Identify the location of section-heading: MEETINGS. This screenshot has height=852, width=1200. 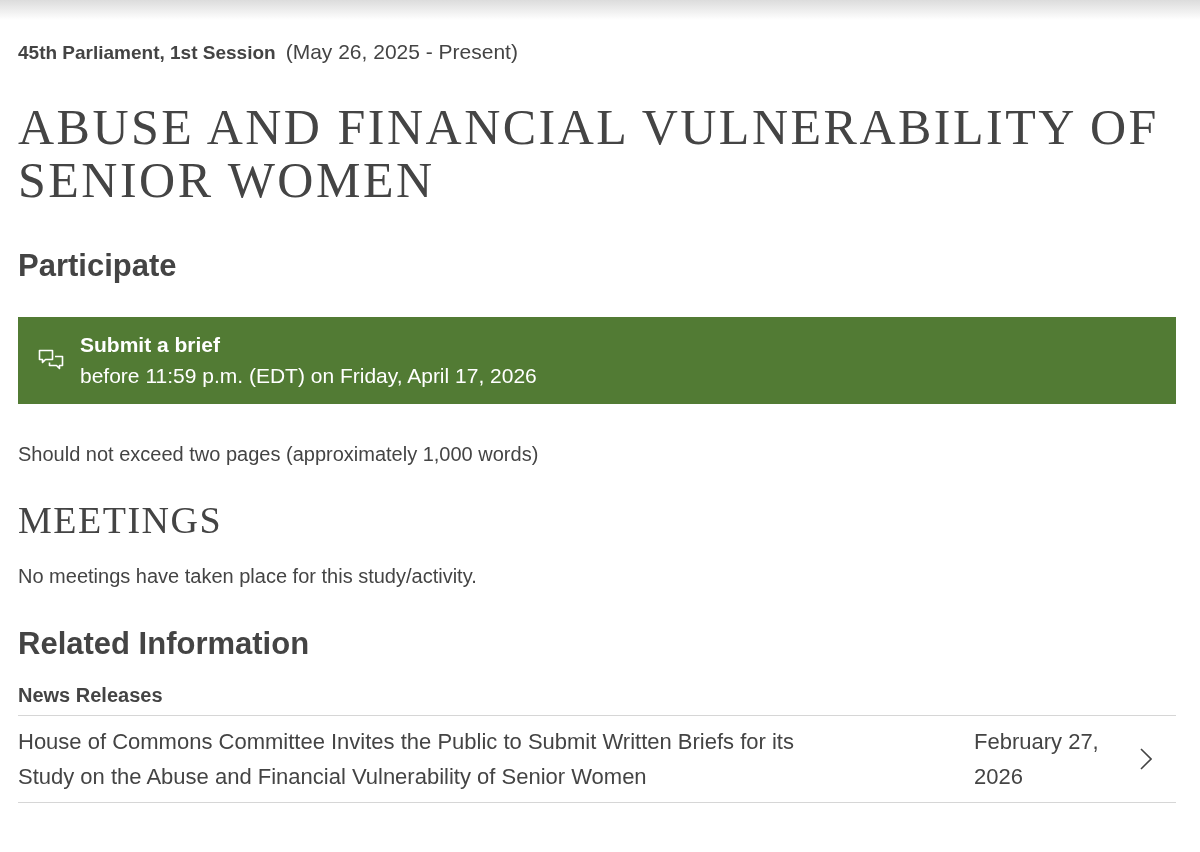
(121, 520).